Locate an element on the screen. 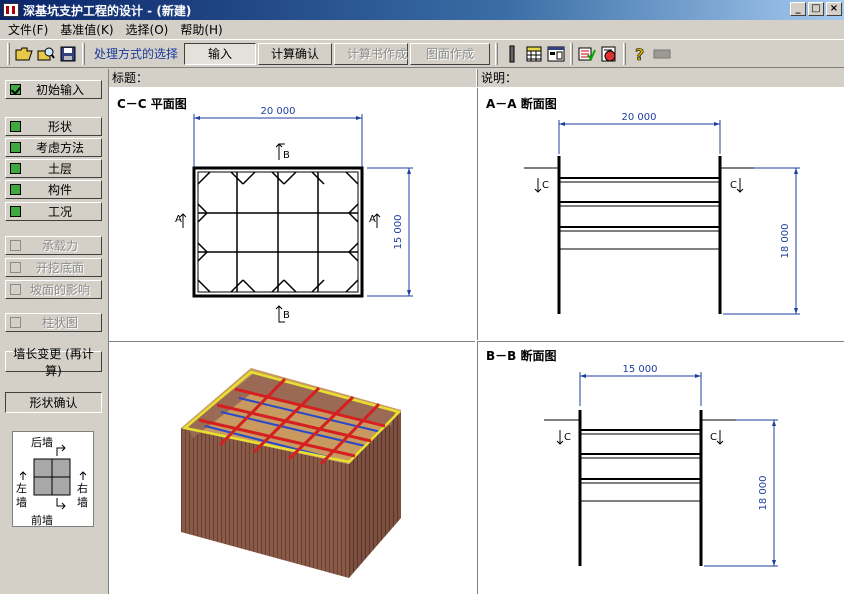 The height and width of the screenshot is (594, 844). plan-width-label: 20 000 is located at coordinates (278, 111).